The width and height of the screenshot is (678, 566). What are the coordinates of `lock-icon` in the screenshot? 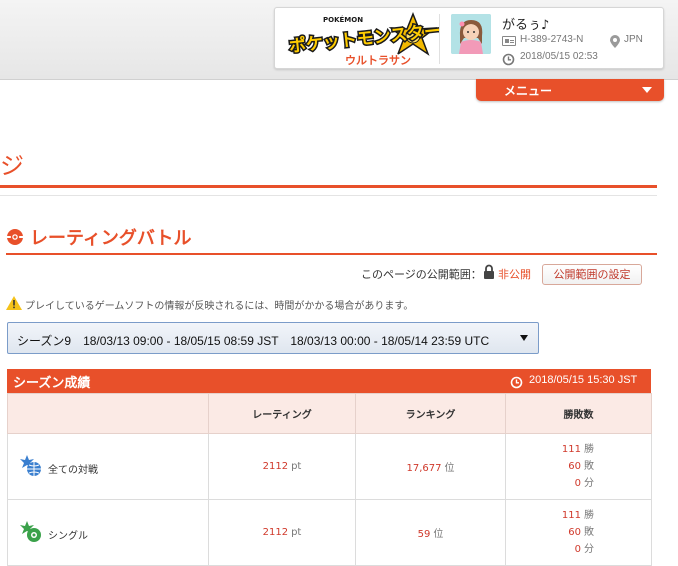 It's located at (489, 273).